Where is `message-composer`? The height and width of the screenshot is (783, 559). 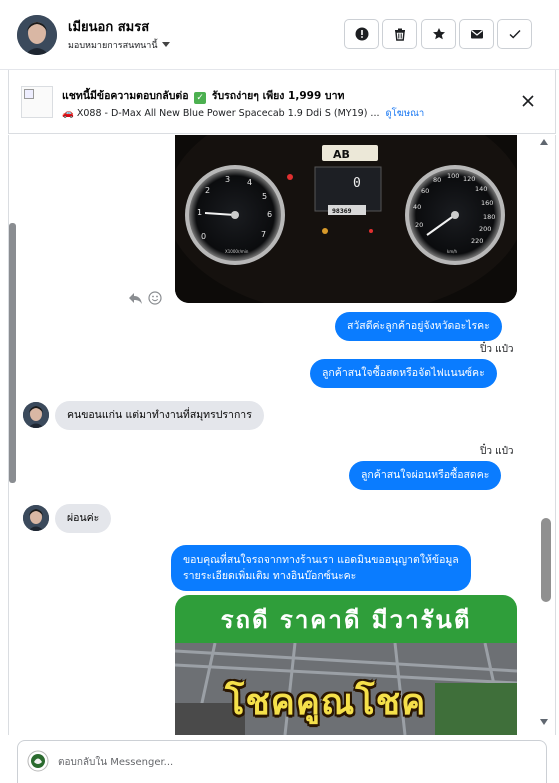 message-composer is located at coordinates (282, 761).